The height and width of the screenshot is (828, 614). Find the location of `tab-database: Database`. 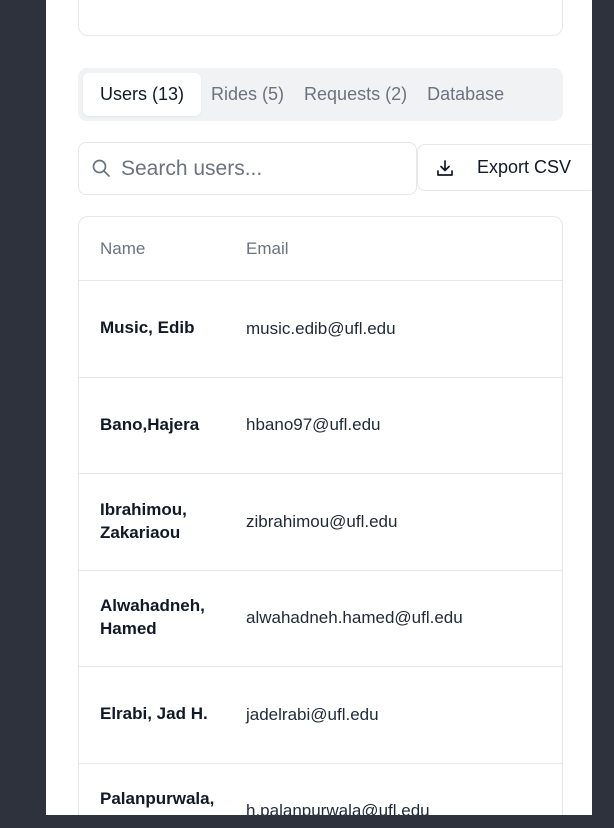

tab-database: Database is located at coordinates (465, 94).